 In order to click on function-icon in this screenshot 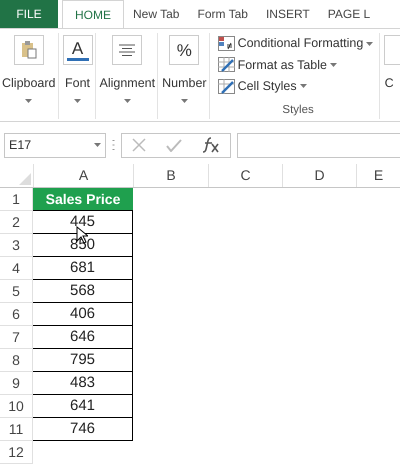, I will do `click(211, 145)`.